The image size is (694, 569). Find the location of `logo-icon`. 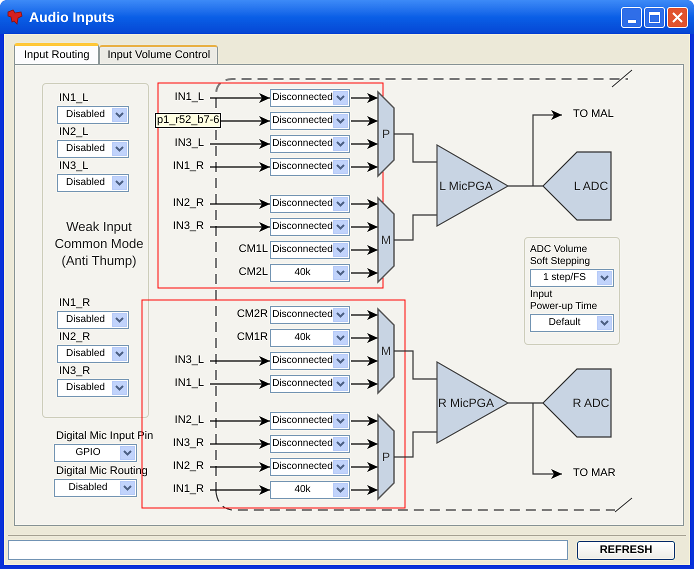

logo-icon is located at coordinates (15, 17).